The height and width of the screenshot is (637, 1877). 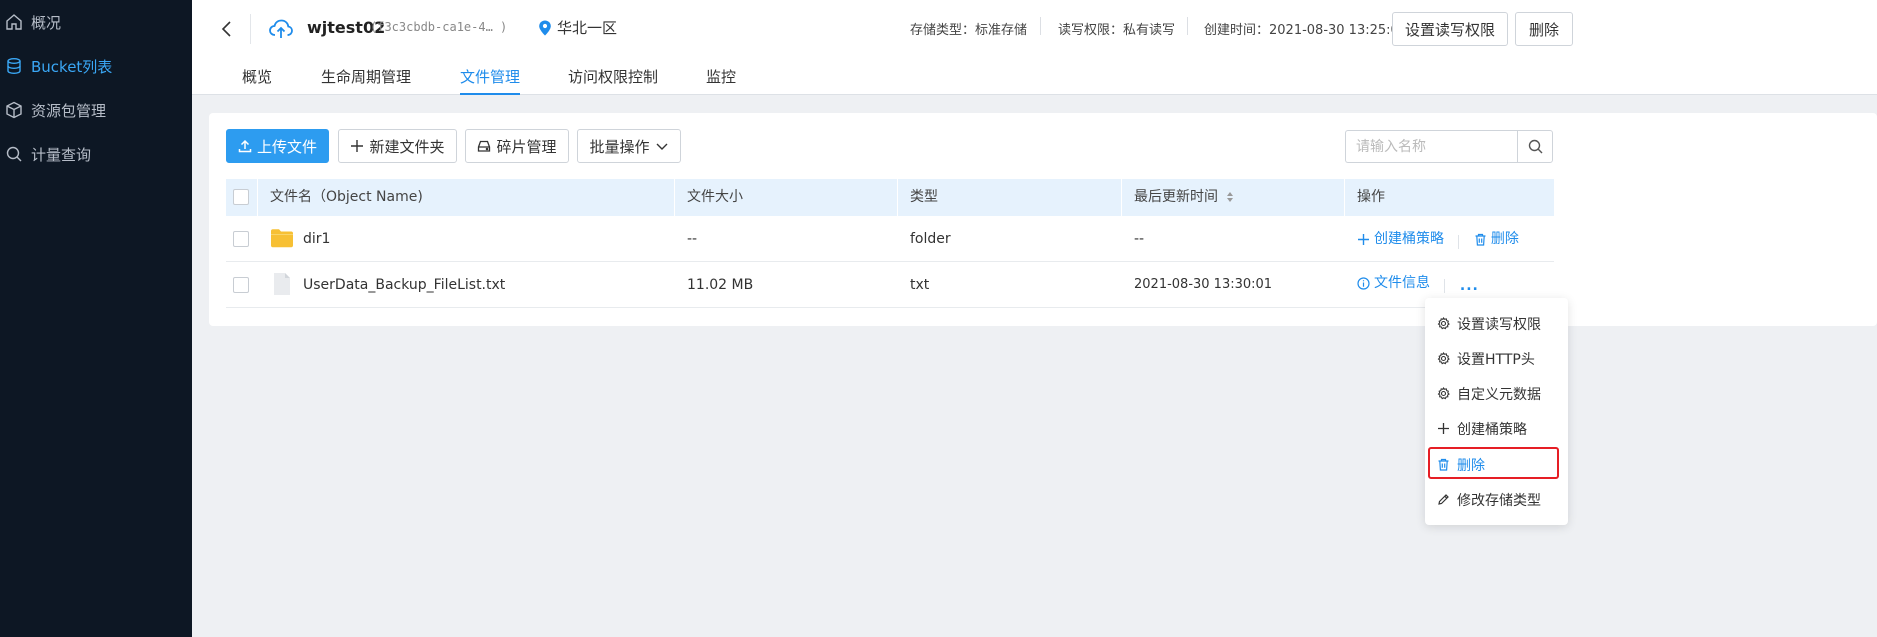 I want to click on batch-operations-dropdown: 批量操作, so click(x=629, y=146).